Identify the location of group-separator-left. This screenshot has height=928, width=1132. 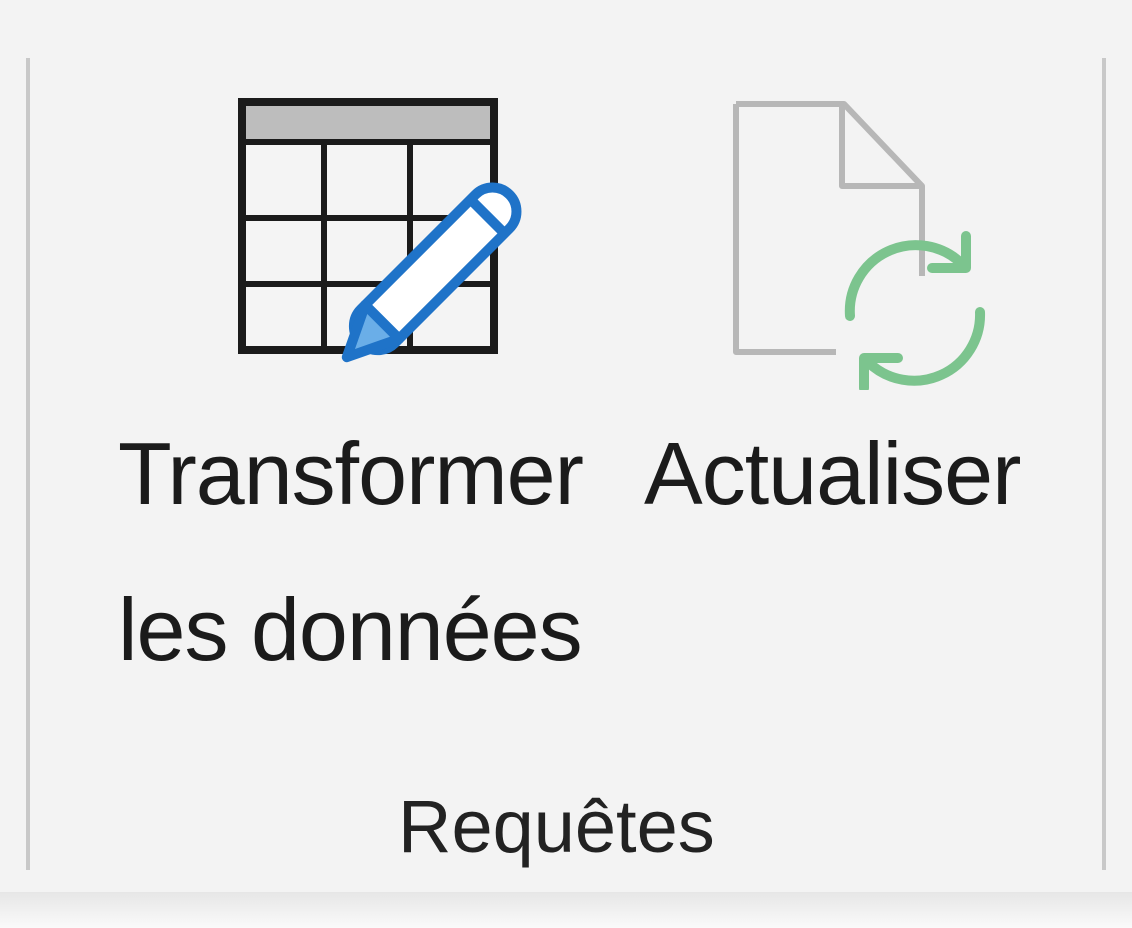
(28, 464).